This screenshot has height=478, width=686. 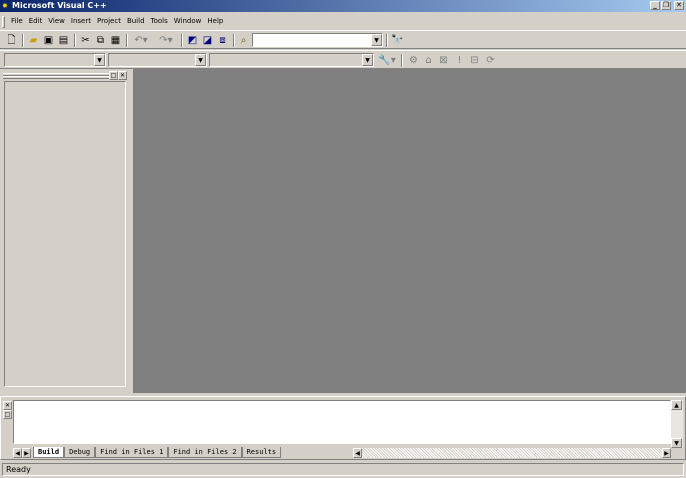 I want to click on save-all-icon: ▤, so click(x=63, y=40).